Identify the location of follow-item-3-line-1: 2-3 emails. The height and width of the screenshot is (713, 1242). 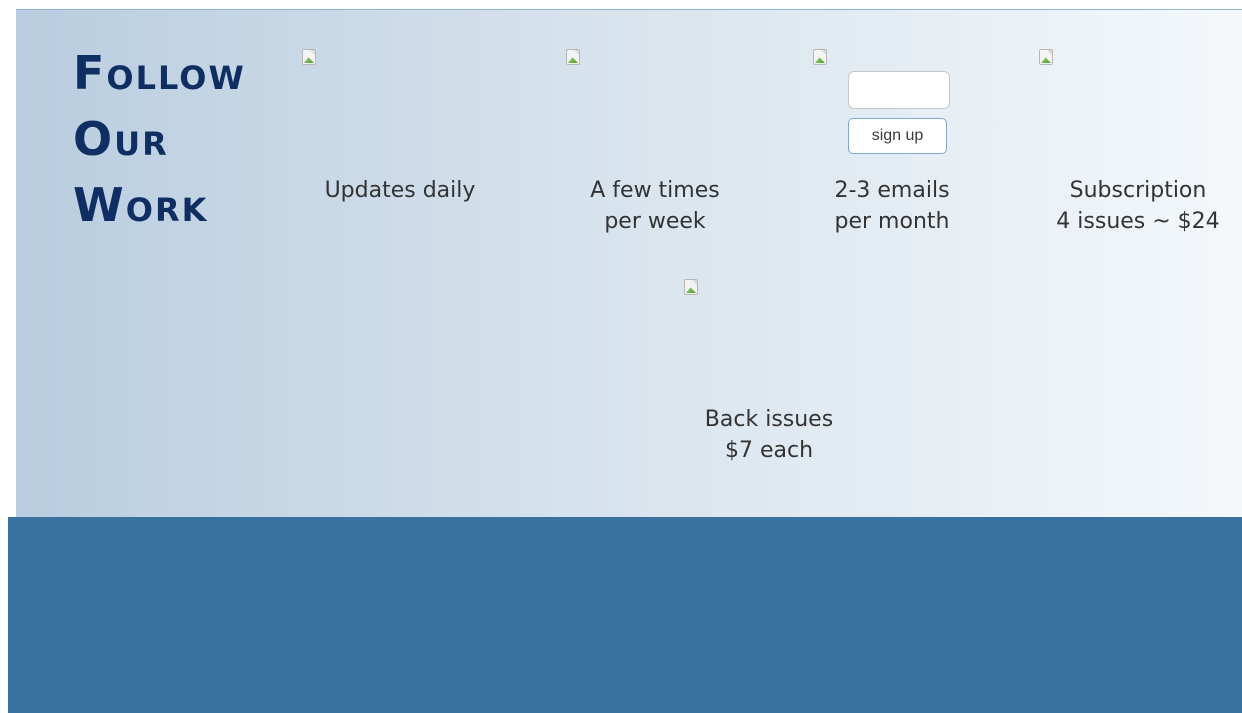
(892, 190).